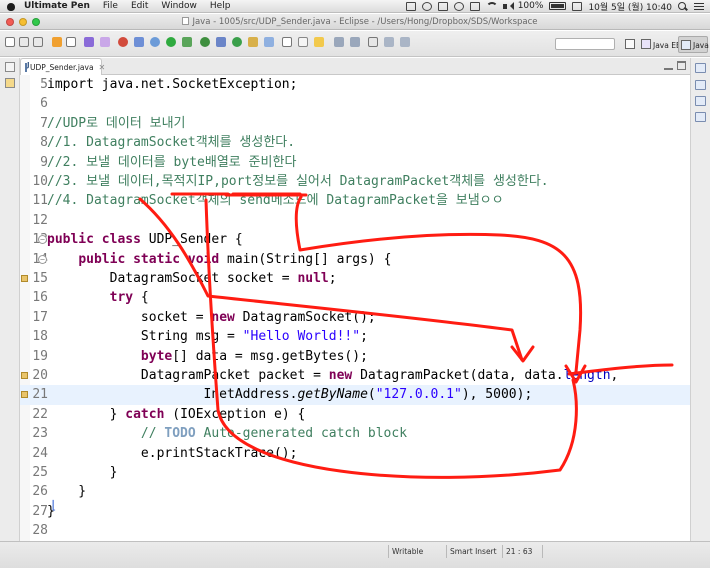  What do you see at coordinates (700, 68) in the screenshot?
I see `outline-view-icon` at bounding box center [700, 68].